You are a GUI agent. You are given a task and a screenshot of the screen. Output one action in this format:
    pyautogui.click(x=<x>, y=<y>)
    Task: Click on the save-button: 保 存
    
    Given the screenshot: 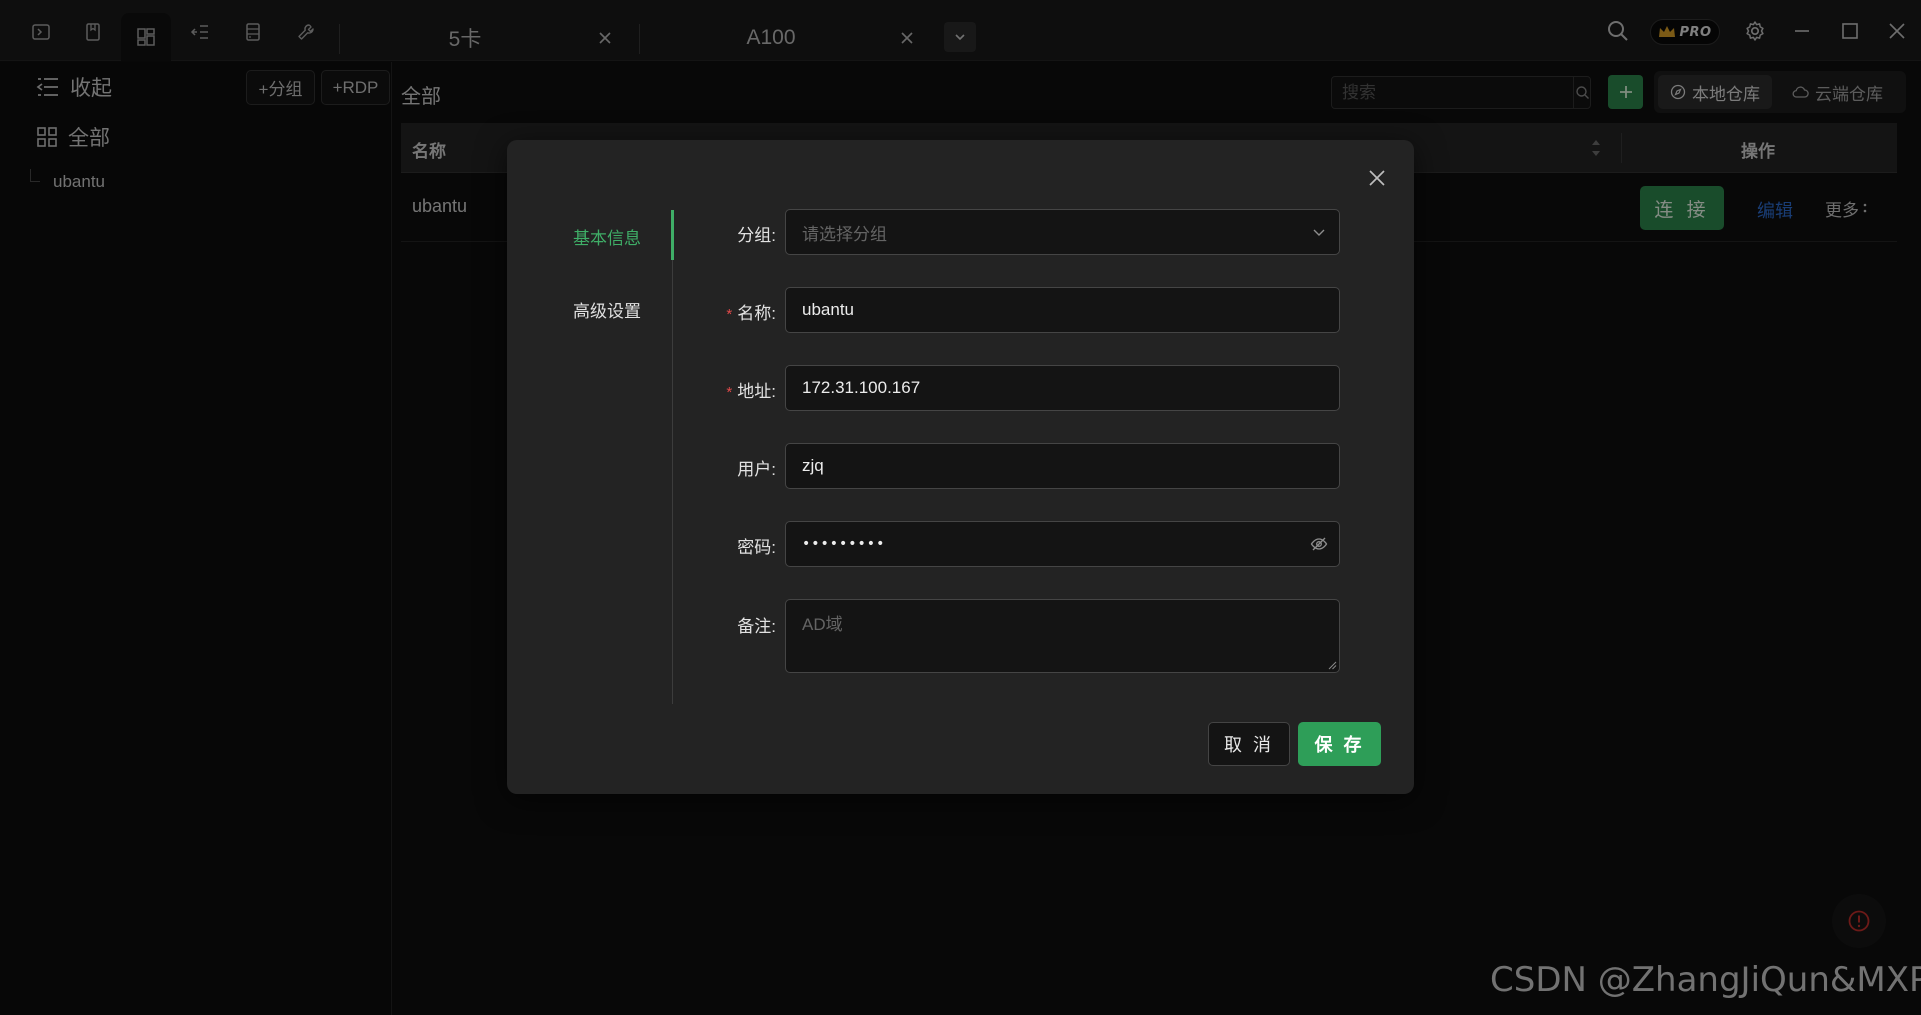 What is the action you would take?
    pyautogui.click(x=1339, y=744)
    